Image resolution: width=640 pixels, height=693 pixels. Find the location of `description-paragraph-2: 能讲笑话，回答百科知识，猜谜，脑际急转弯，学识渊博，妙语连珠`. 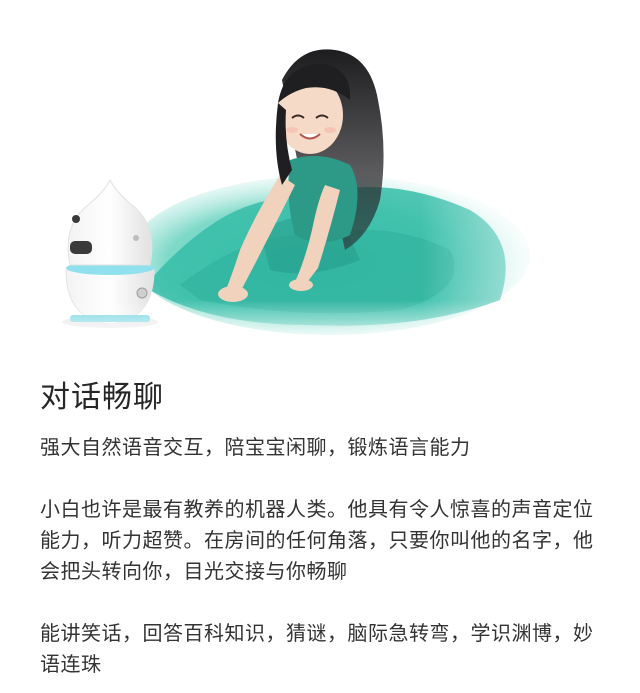

description-paragraph-2: 能讲笑话，回答百科知识，猜谜，脑际急转弯，学识渊博，妙语连珠 is located at coordinates (317, 648).